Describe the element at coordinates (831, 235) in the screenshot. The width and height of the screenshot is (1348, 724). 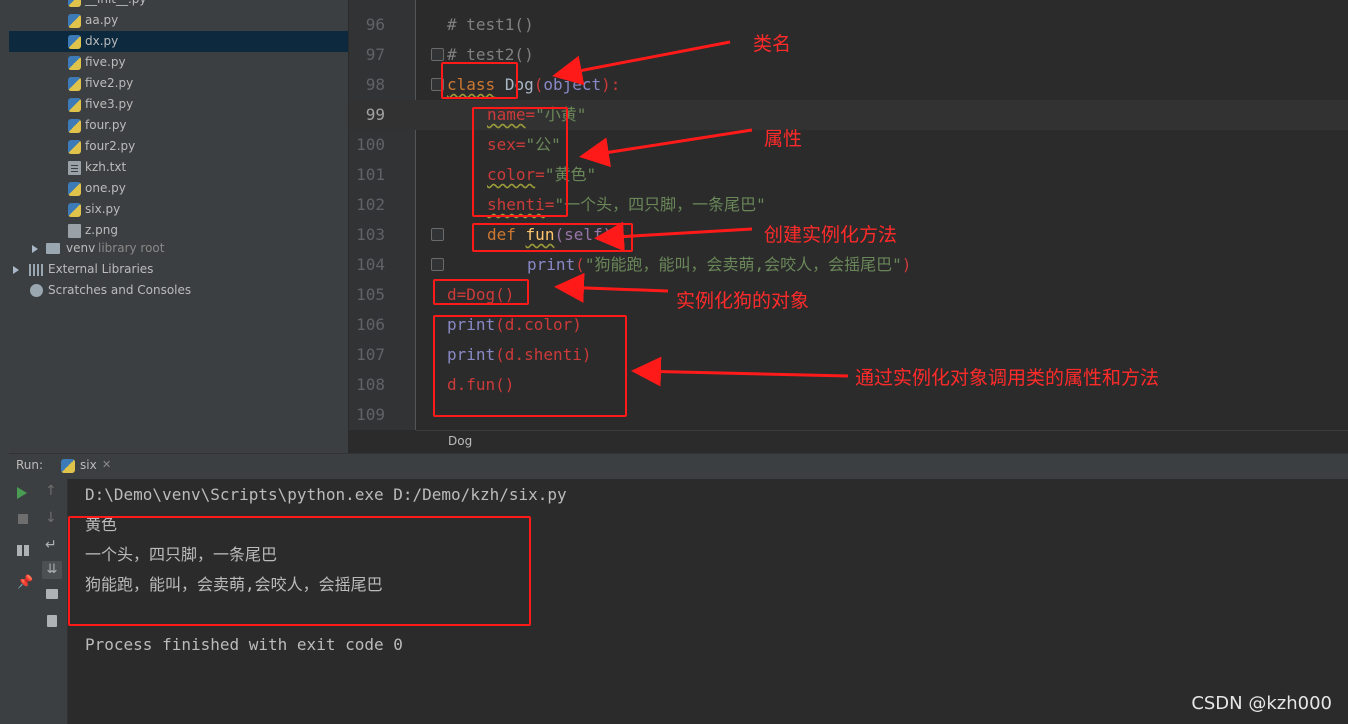
I see `annotation-create-method: 创建实例化方法` at that location.